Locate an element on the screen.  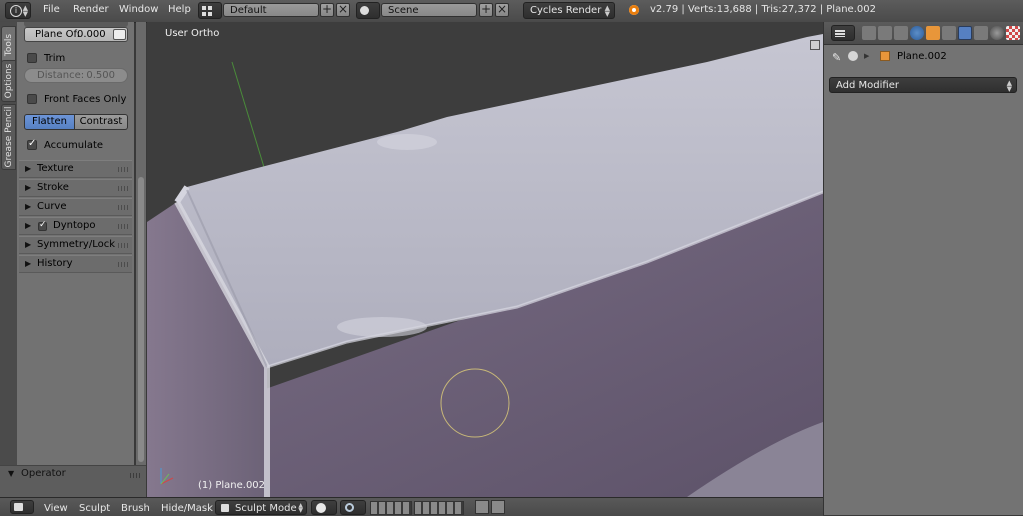
add-modifier-label: Add Modifier is located at coordinates (867, 85).